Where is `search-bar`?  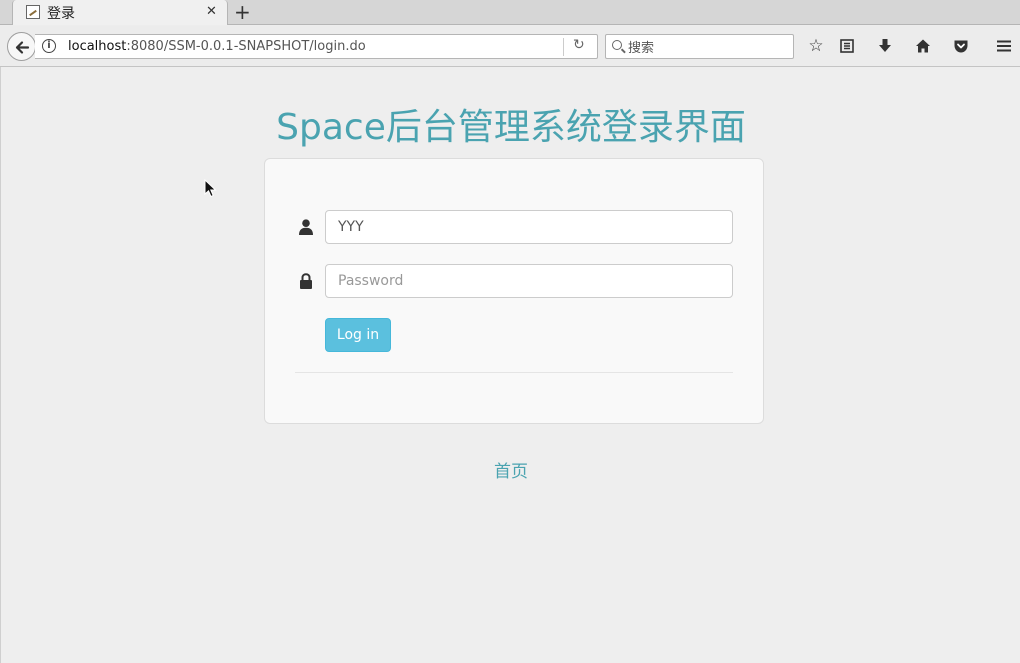 search-bar is located at coordinates (699, 46).